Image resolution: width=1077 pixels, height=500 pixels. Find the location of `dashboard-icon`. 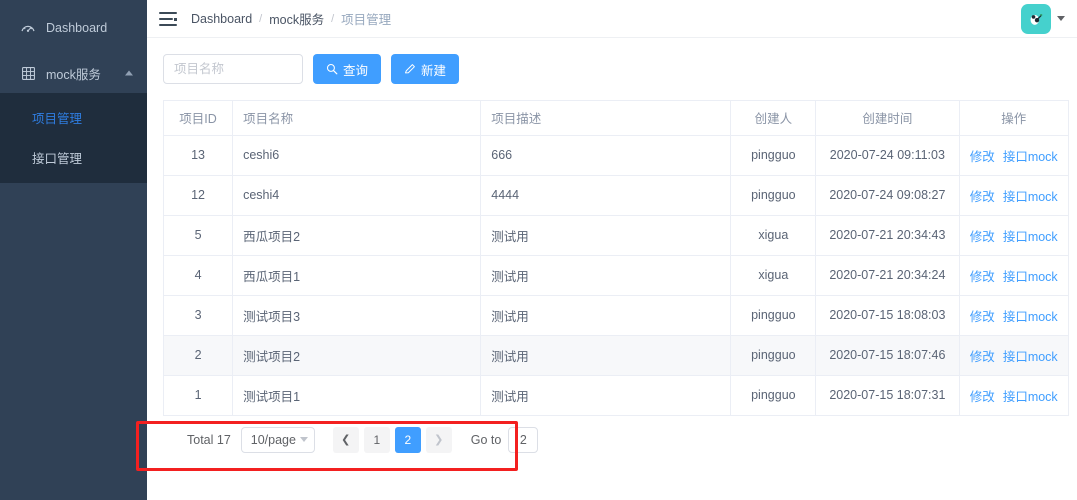

dashboard-icon is located at coordinates (28, 28).